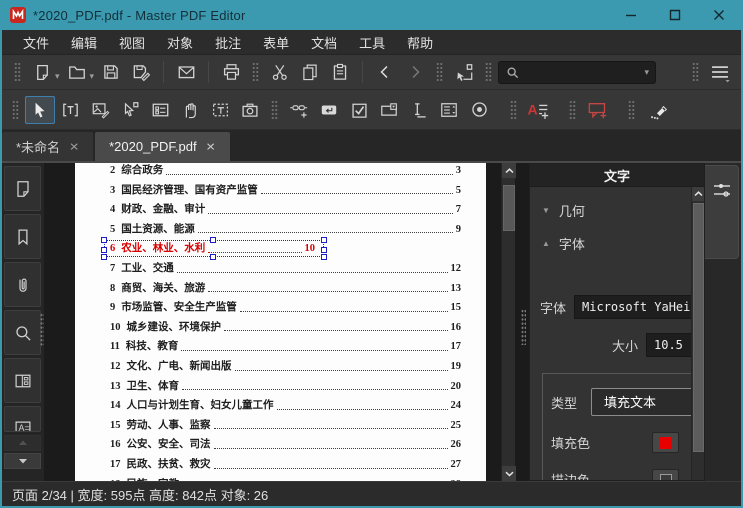 The width and height of the screenshot is (743, 508). I want to click on section-geometry: ▼ 几何, so click(615, 210).